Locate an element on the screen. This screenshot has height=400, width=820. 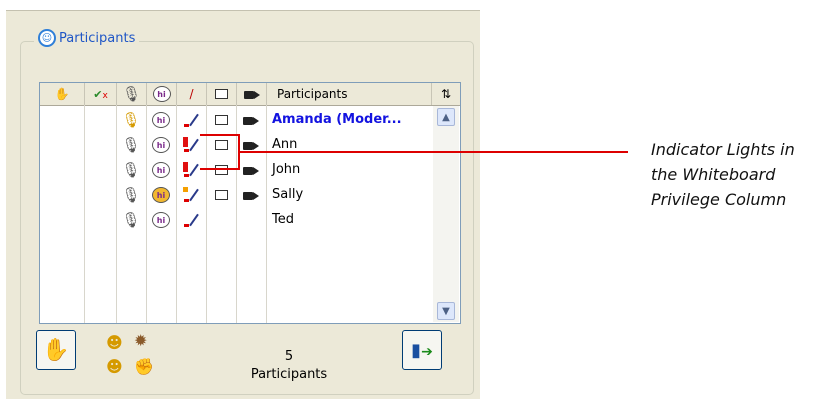
whiteboard-column-header: / is located at coordinates (192, 94).